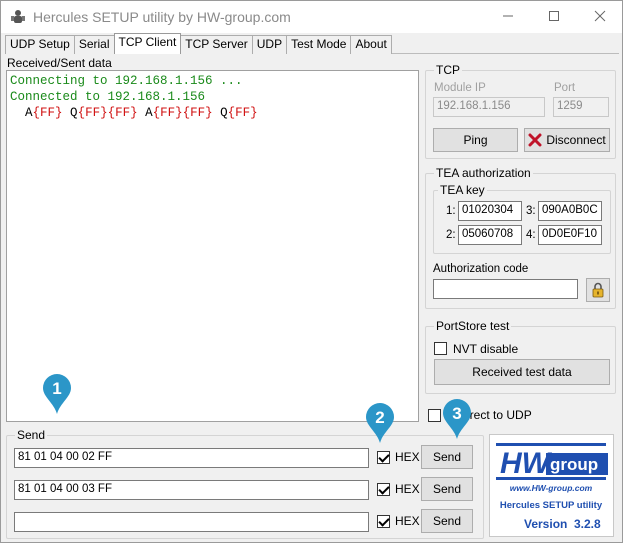  What do you see at coordinates (483, 173) in the screenshot?
I see `tea-group-title: TEA authorization` at bounding box center [483, 173].